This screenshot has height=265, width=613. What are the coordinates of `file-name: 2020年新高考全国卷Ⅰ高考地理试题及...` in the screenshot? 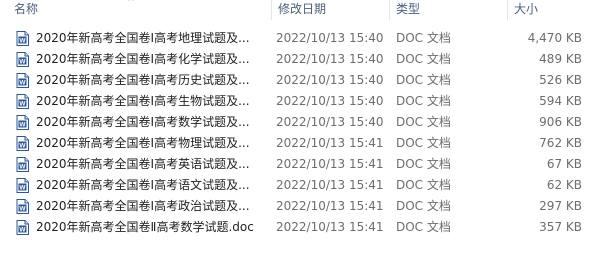 It's located at (143, 38).